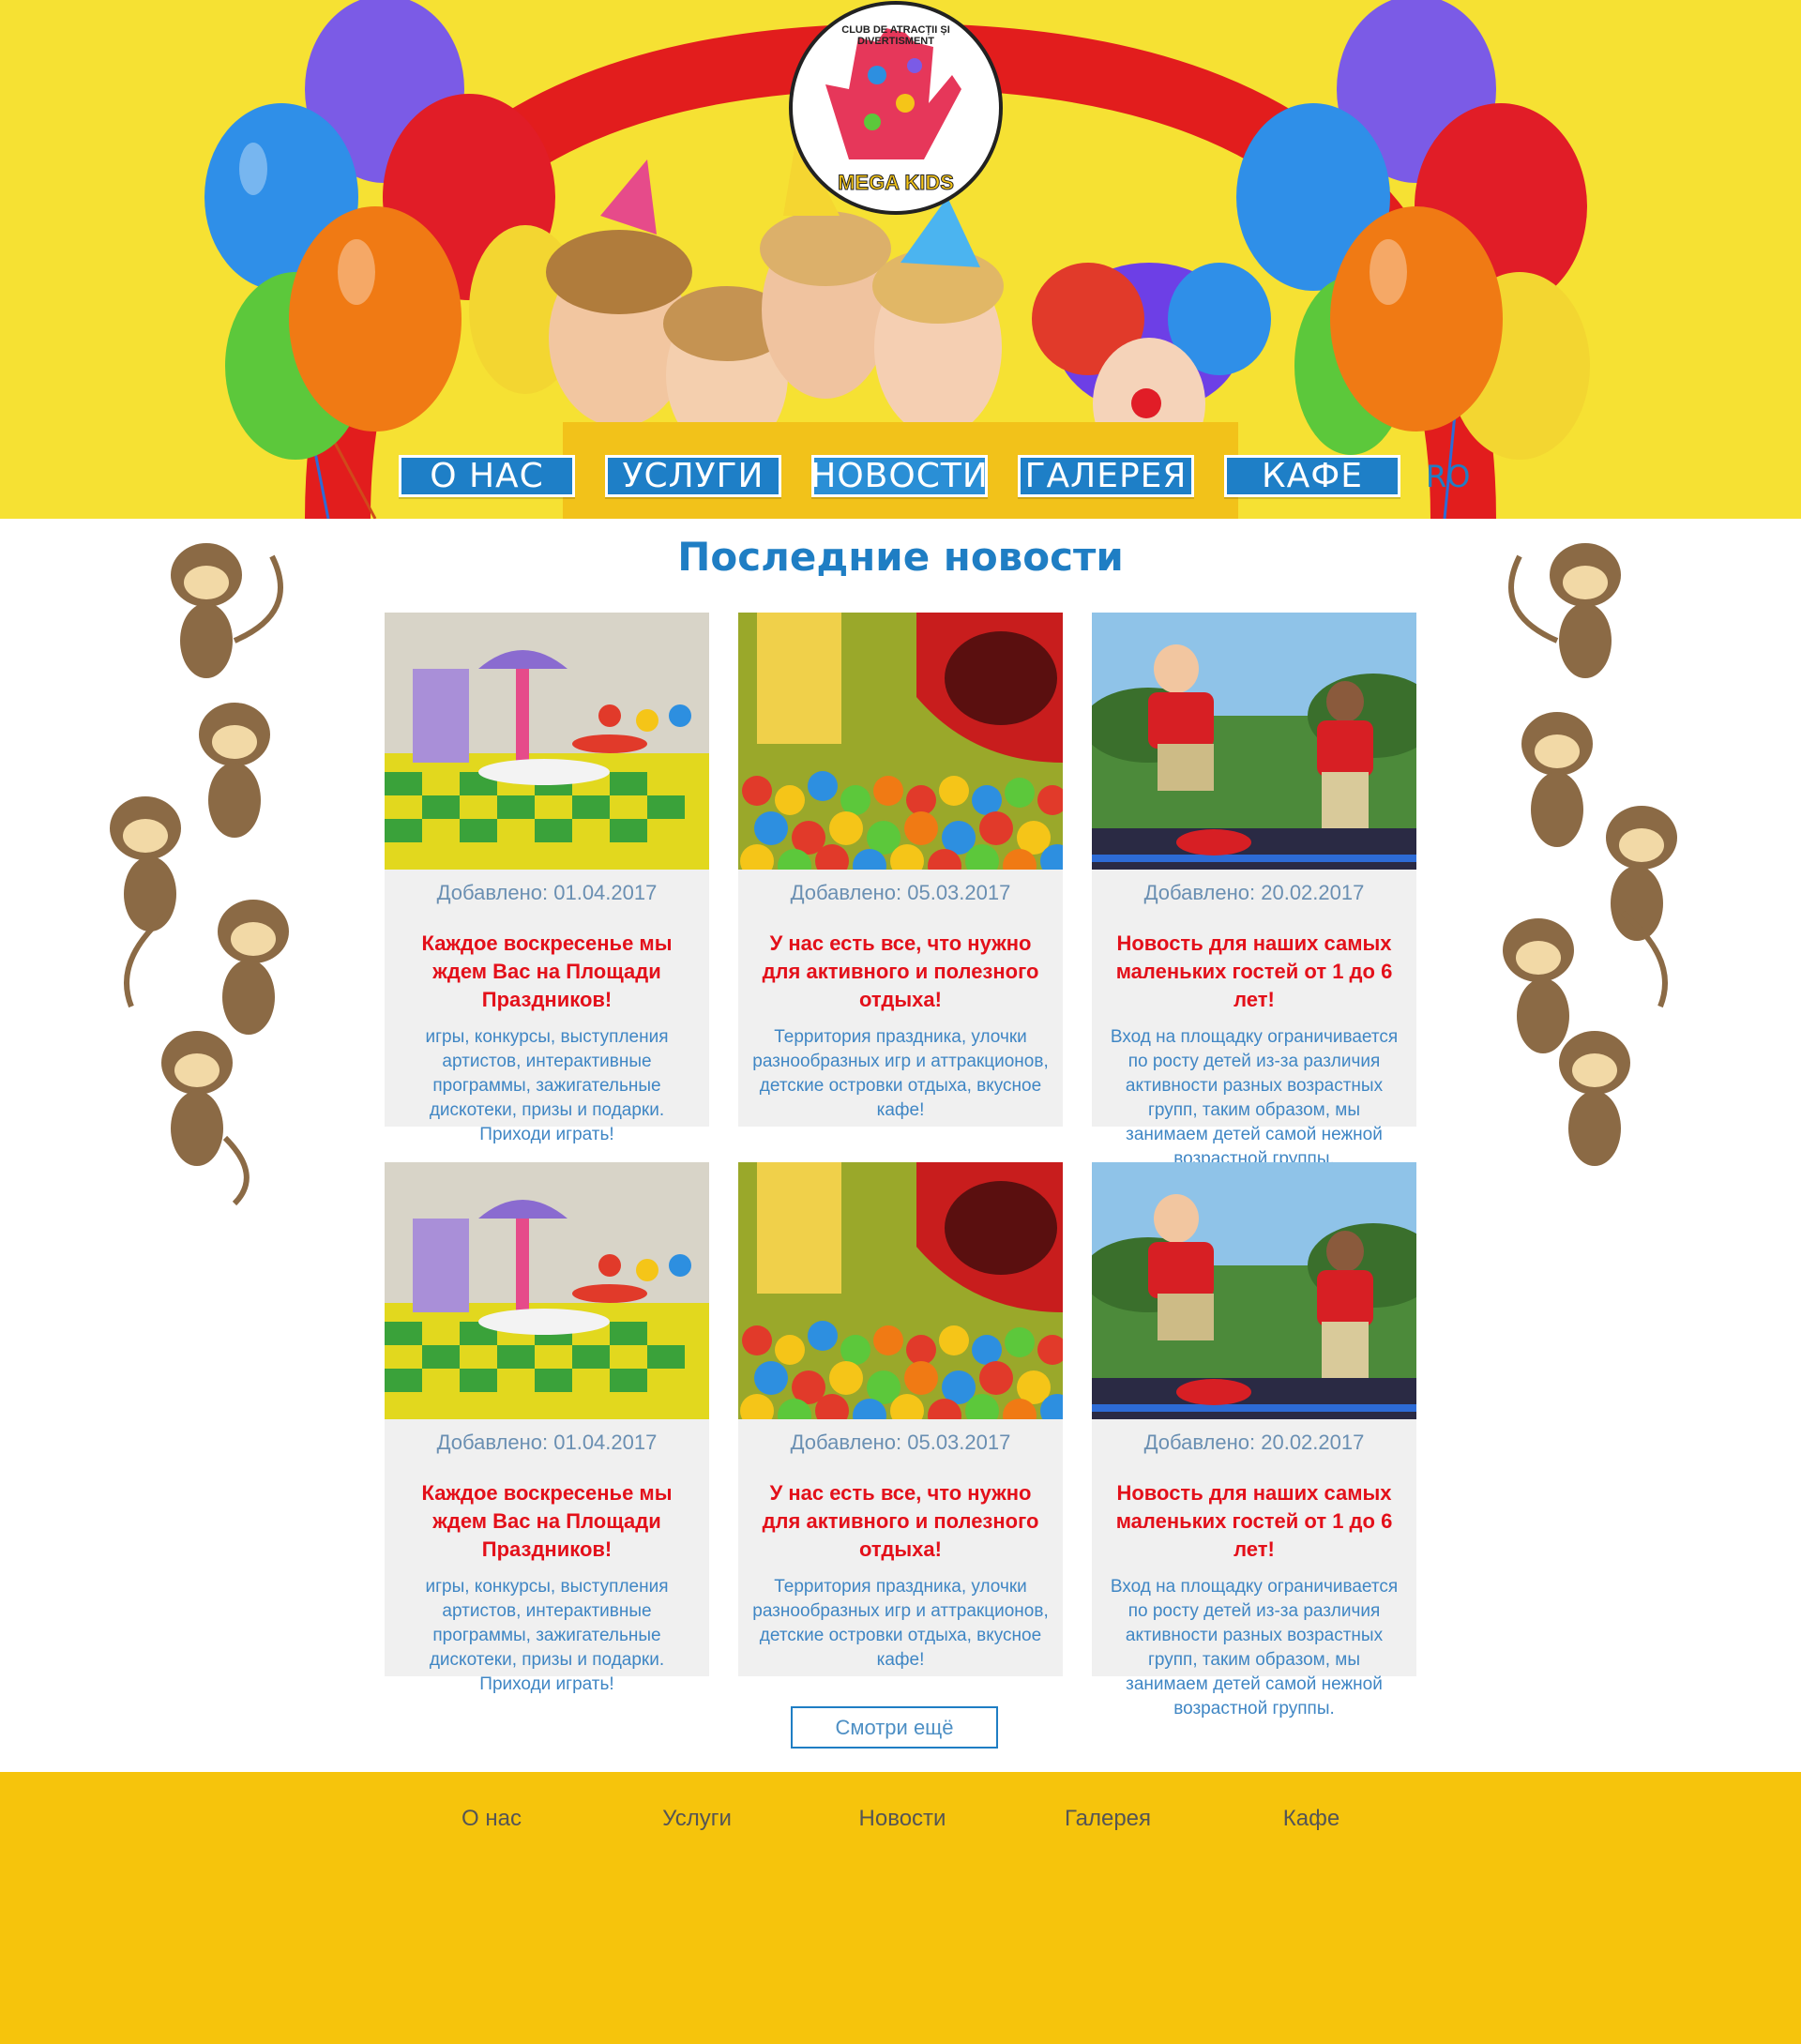  Describe the element at coordinates (895, 35) in the screenshot. I see `logo-arc-text: CLUB DE ATRACȚII ȘI DIVERTISMENT` at that location.